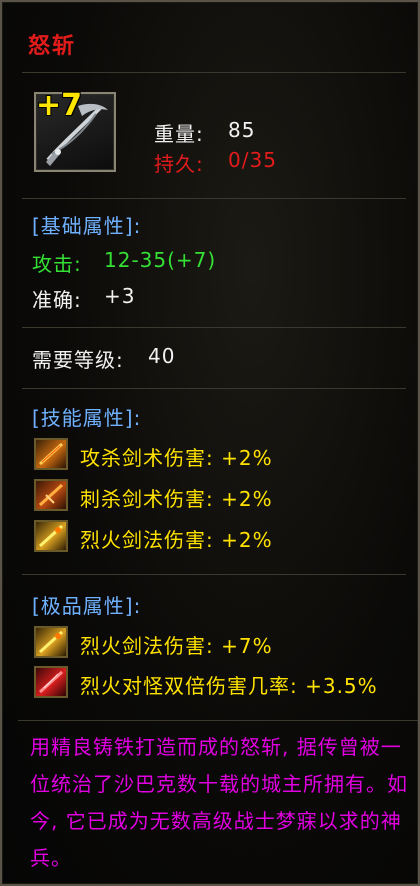 This screenshot has height=886, width=420. I want to click on required-level-value: 40, so click(162, 356).